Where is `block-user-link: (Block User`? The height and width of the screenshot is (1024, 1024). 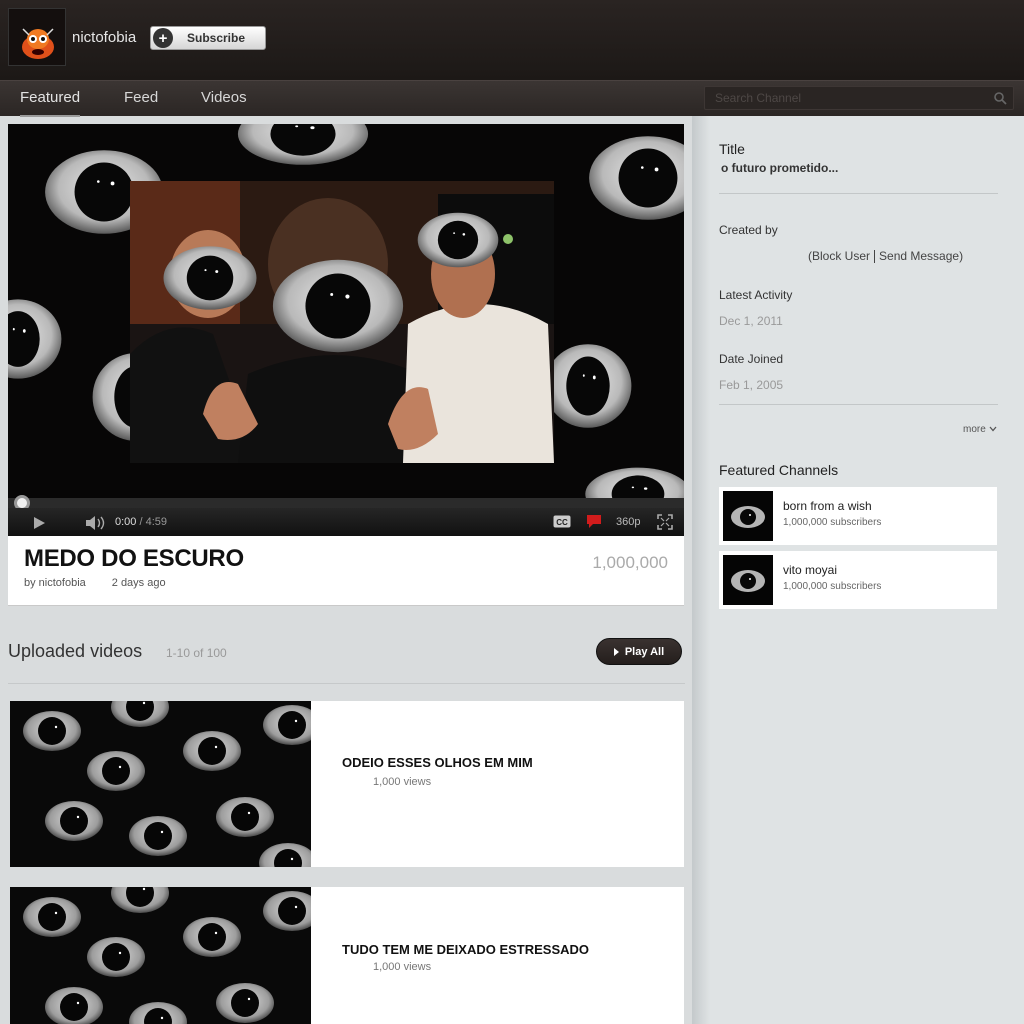
block-user-link: (Block User is located at coordinates (839, 256).